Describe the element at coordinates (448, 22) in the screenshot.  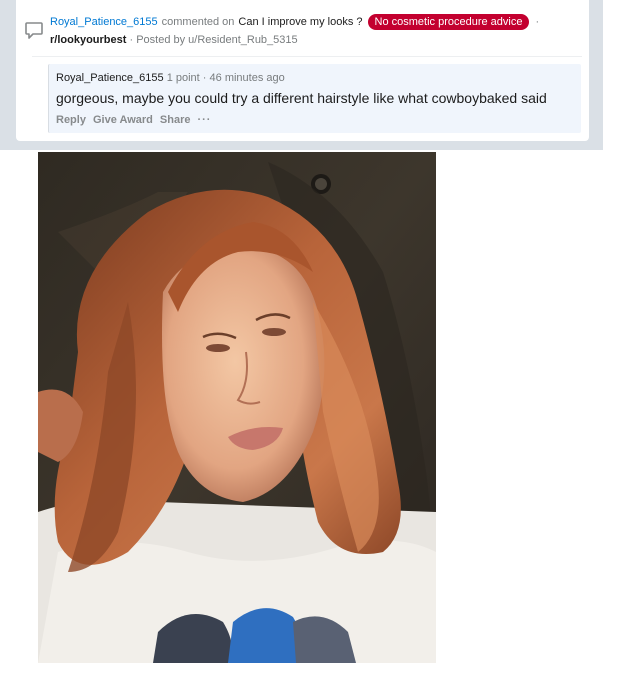
I see `post-flair-badge: No cosmetic procedure advice` at that location.